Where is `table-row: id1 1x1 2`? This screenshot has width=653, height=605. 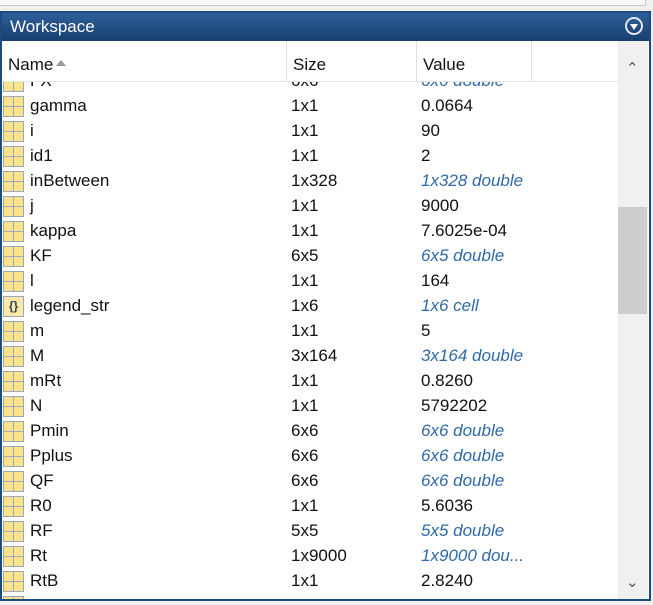 table-row: id1 1x1 2 is located at coordinates (311, 156).